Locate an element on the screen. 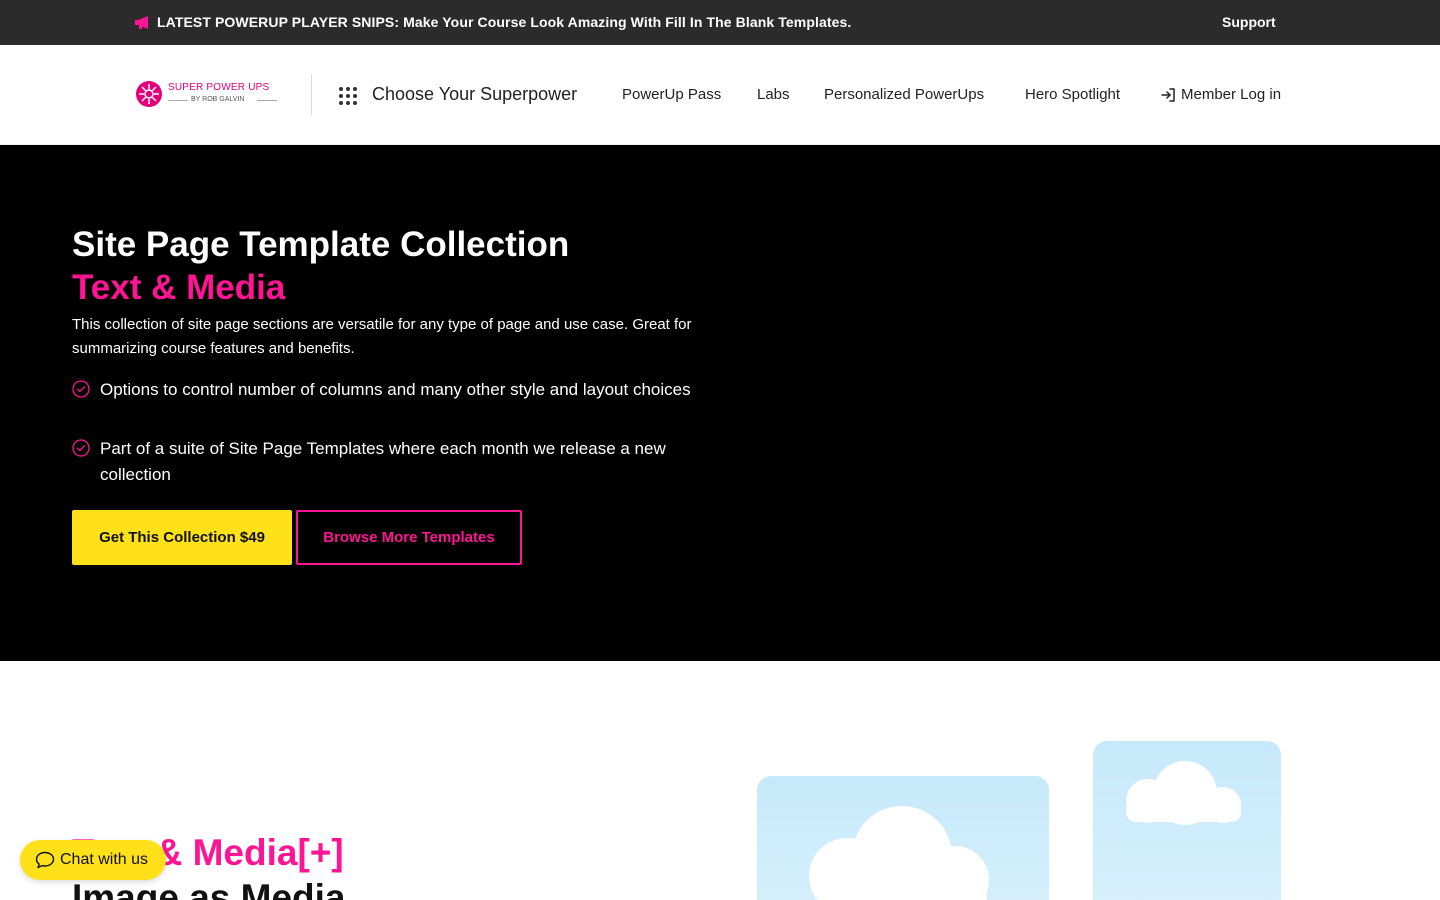 This screenshot has height=900, width=1440. logo-name: SUPER POWER UPS is located at coordinates (219, 87).